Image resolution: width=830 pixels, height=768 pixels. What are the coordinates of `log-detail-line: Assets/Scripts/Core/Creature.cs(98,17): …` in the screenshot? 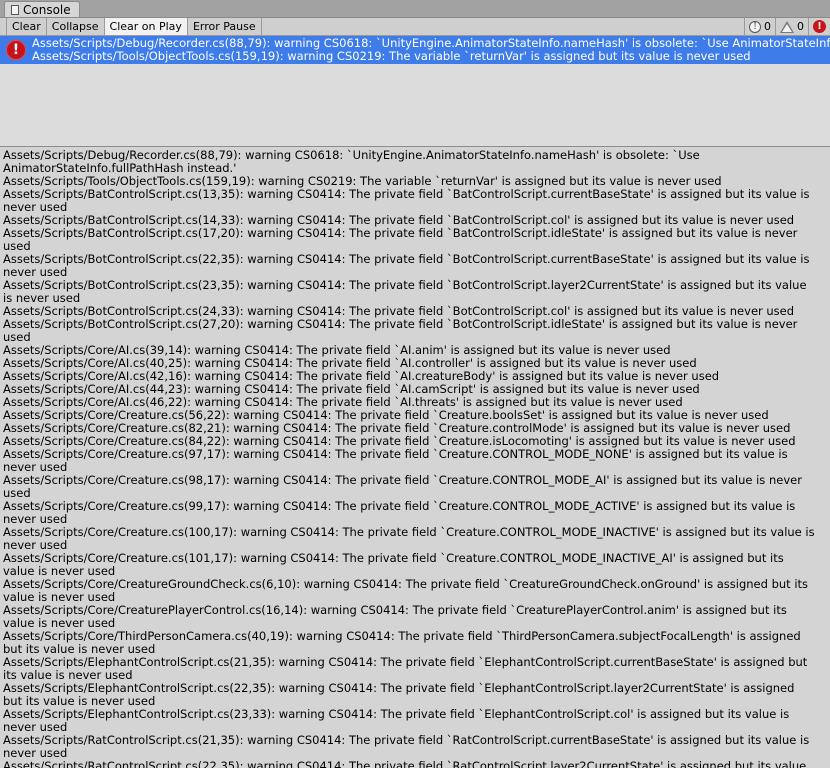 It's located at (404, 486).